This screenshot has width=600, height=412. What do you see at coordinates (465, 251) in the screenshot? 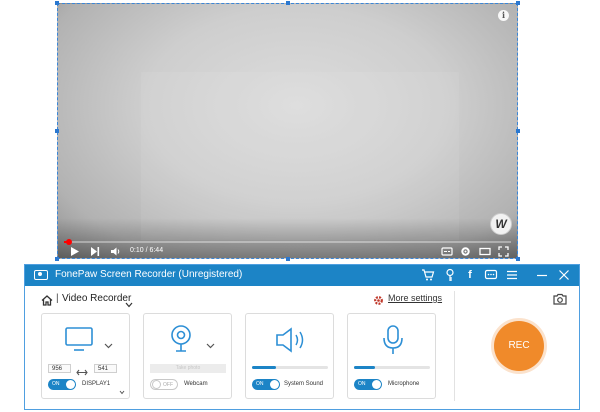
I see `settings-icon` at bounding box center [465, 251].